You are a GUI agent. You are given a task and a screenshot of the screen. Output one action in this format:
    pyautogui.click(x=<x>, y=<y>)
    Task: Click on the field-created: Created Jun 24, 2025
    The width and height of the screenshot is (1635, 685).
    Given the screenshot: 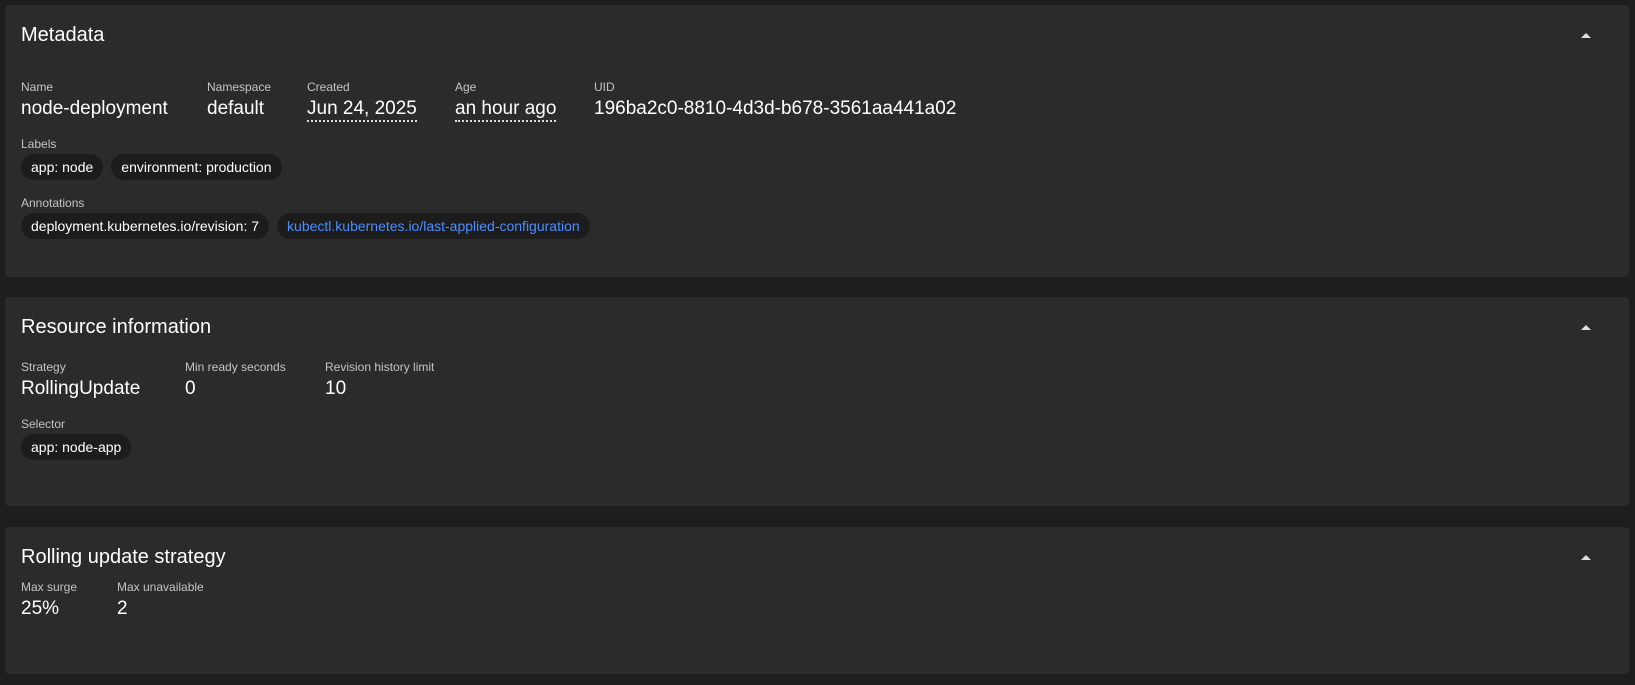 What is the action you would take?
    pyautogui.click(x=381, y=100)
    